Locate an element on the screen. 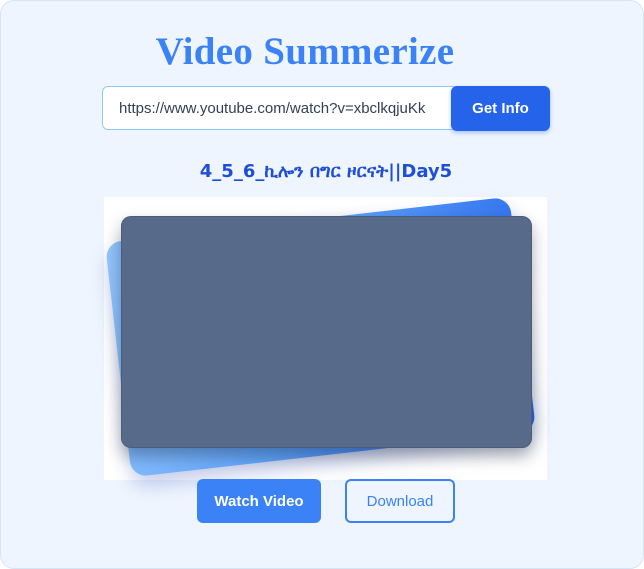 Image resolution: width=644 pixels, height=569 pixels. app-title: Video Summerize is located at coordinates (305, 51).